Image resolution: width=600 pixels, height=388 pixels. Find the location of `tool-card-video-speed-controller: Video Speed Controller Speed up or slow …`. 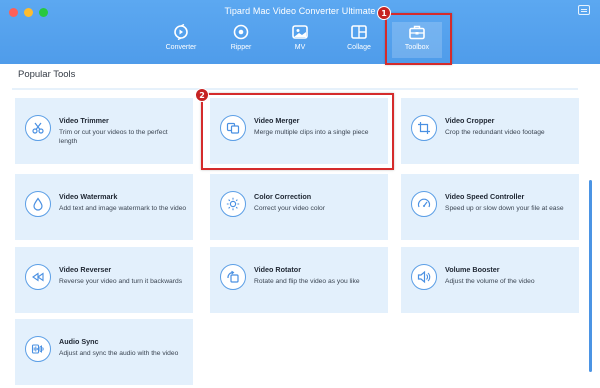

tool-card-video-speed-controller: Video Speed Controller Speed up or slow … is located at coordinates (490, 207).